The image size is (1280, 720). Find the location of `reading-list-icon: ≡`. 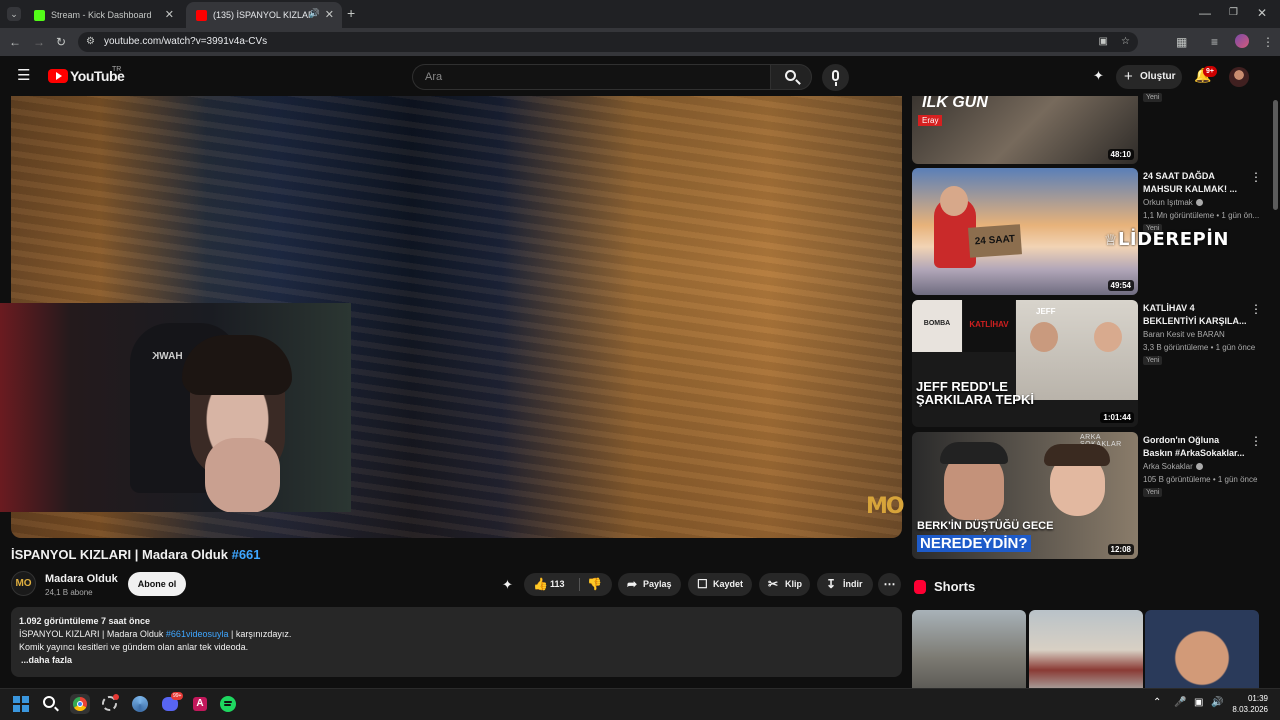

reading-list-icon: ≡ is located at coordinates (1214, 42).